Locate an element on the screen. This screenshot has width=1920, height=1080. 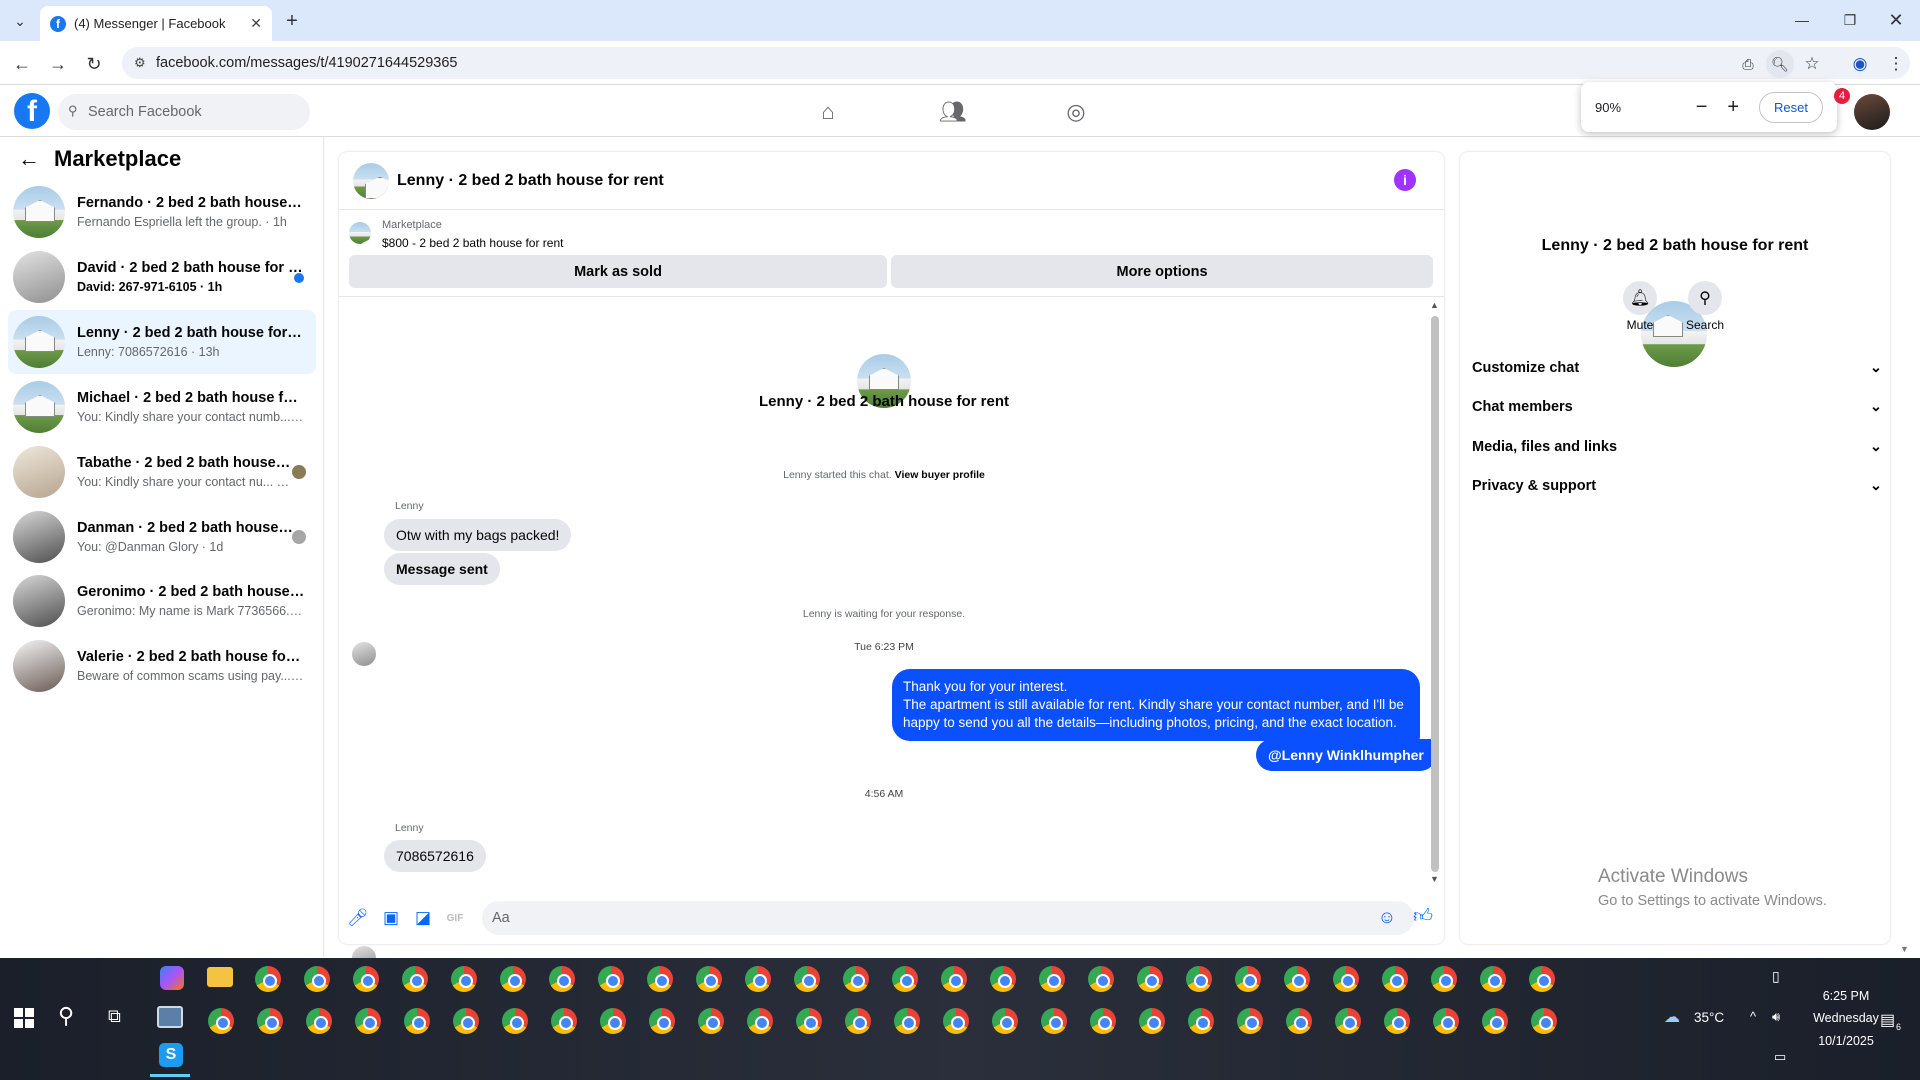
profile-icon: ◉ is located at coordinates (1860, 64).